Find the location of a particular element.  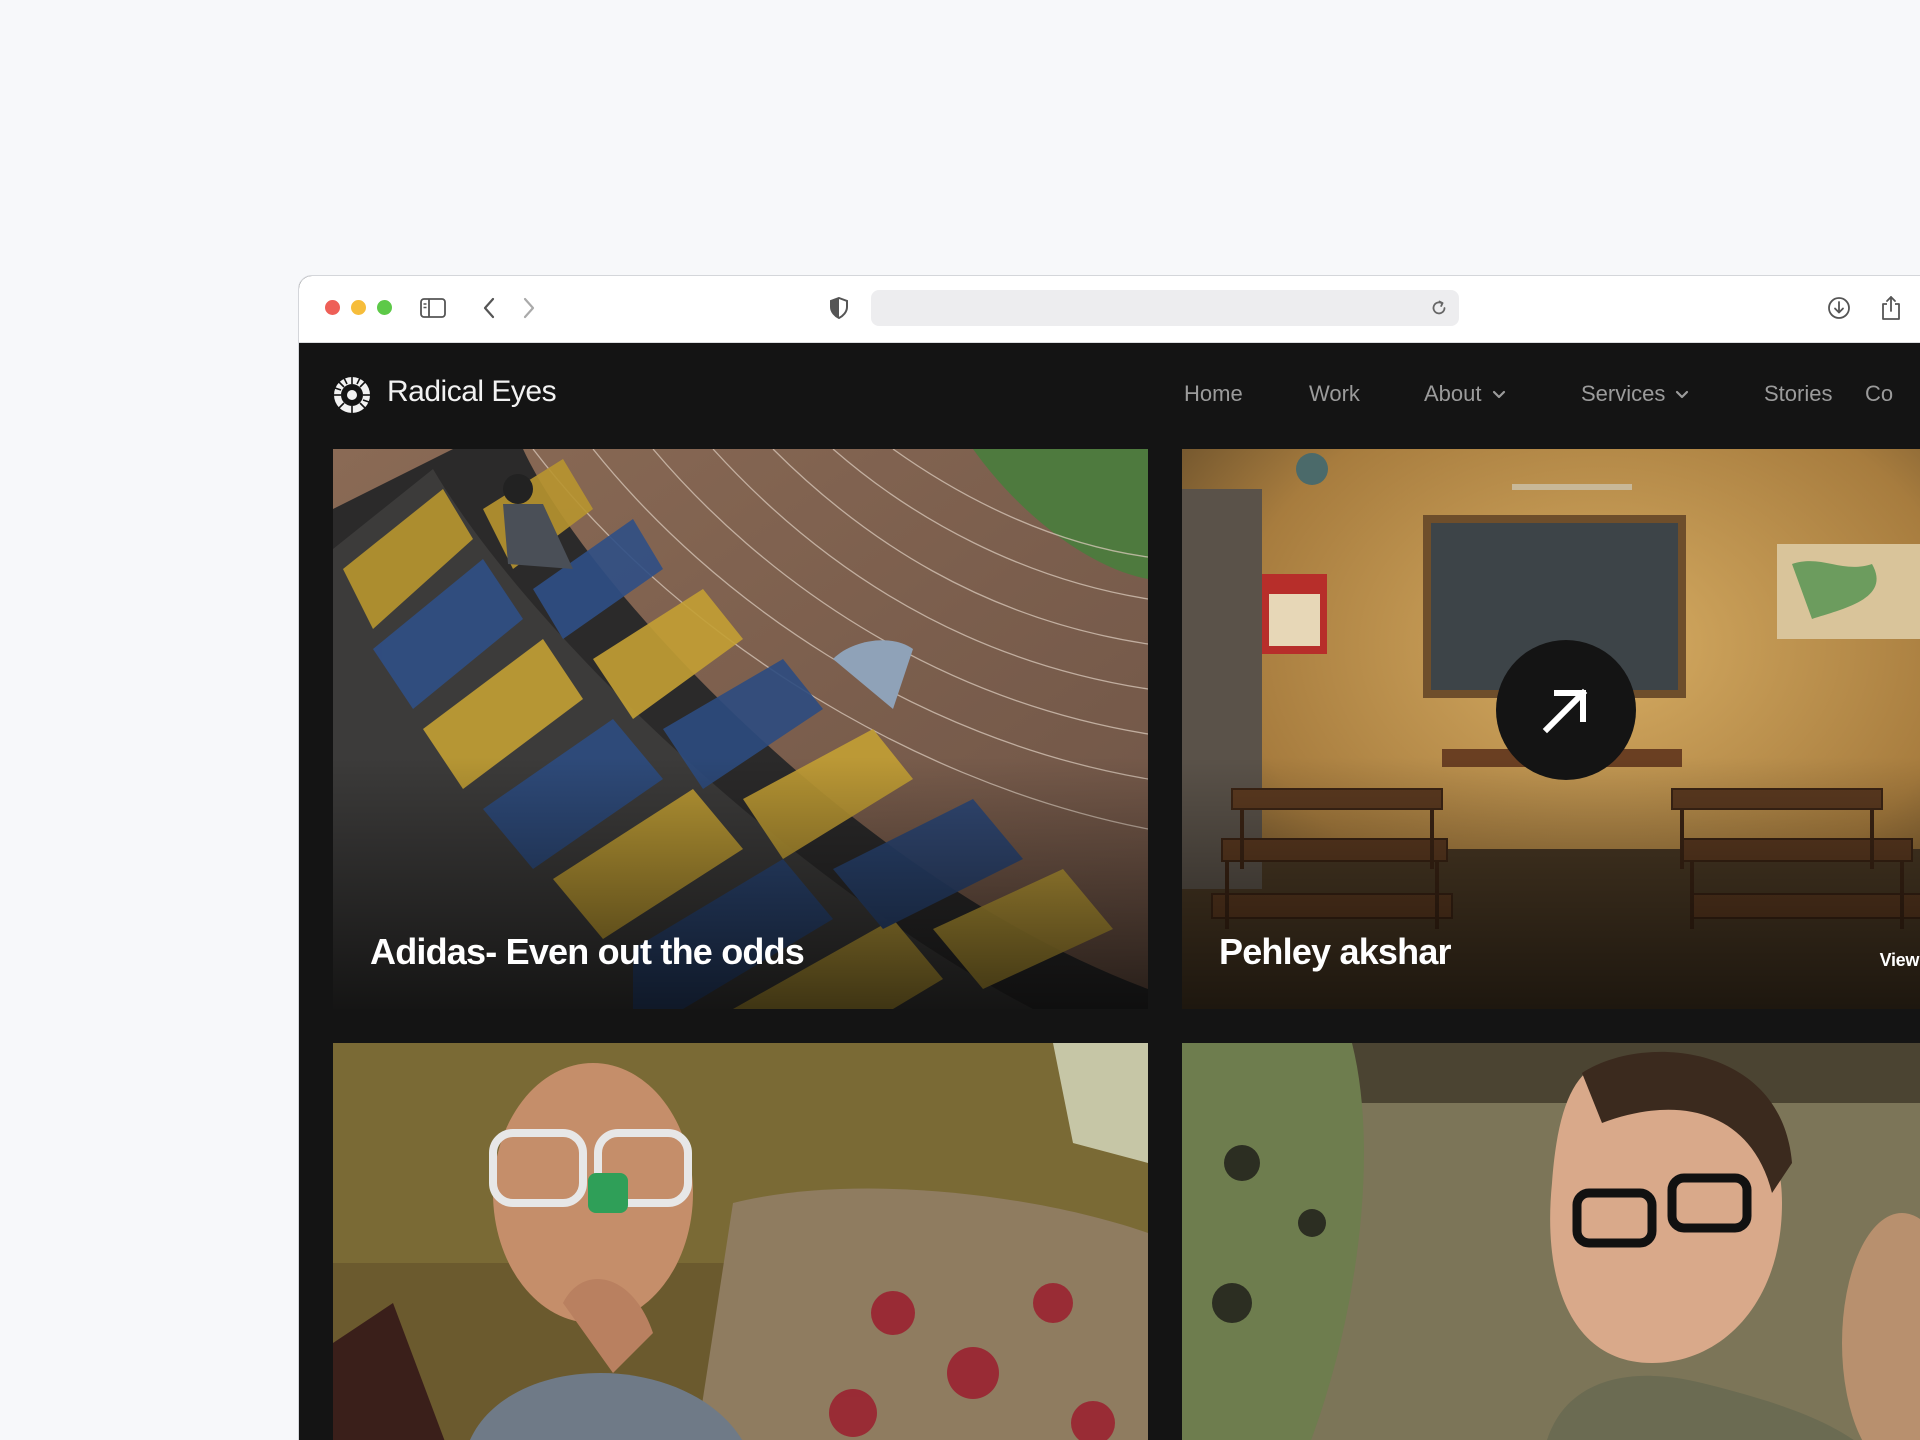

zoom-window-button is located at coordinates (384, 307).